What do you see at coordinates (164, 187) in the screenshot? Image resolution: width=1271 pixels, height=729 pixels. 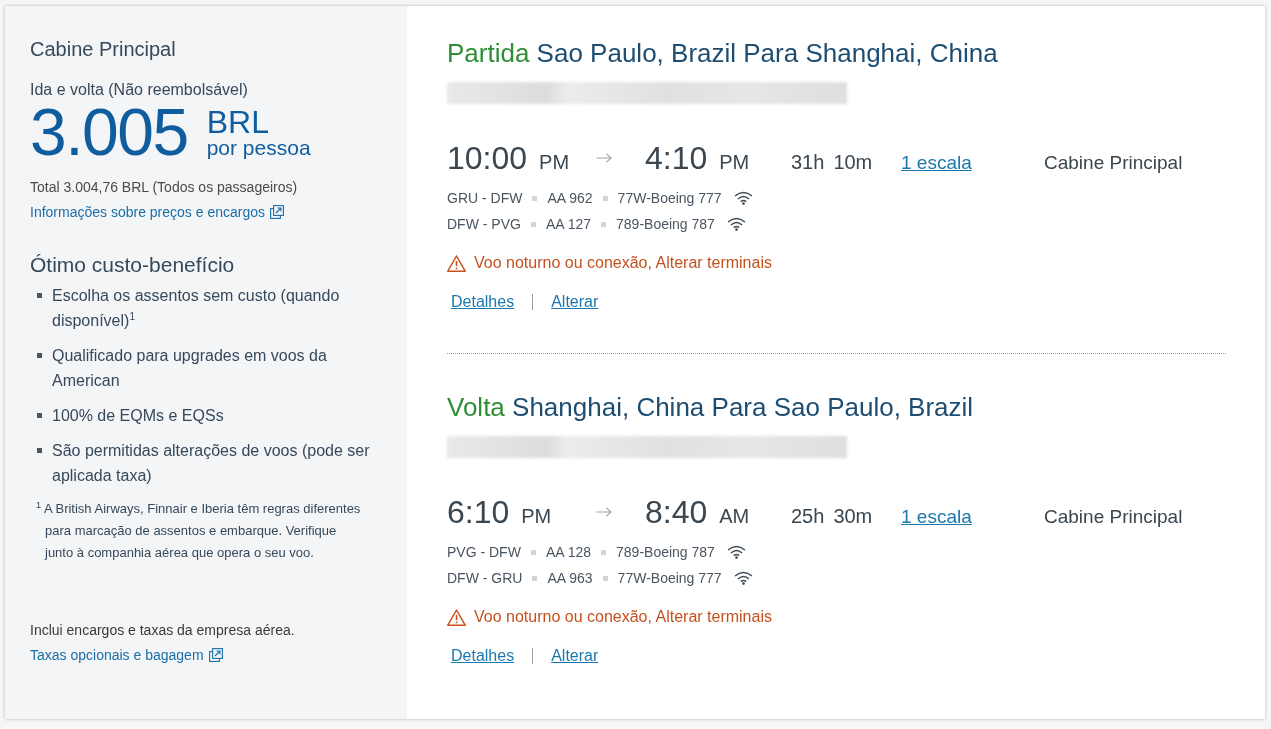 I see `total-price-text: Total 3.004,76 BRL (Todos os passageiros)` at bounding box center [164, 187].